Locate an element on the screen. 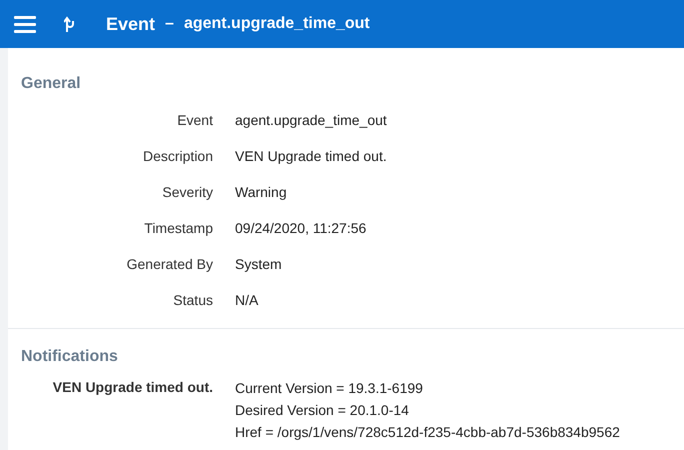 The height and width of the screenshot is (450, 684). notification-detail: Current Version = 19.3.1-6199 is located at coordinates (329, 388).